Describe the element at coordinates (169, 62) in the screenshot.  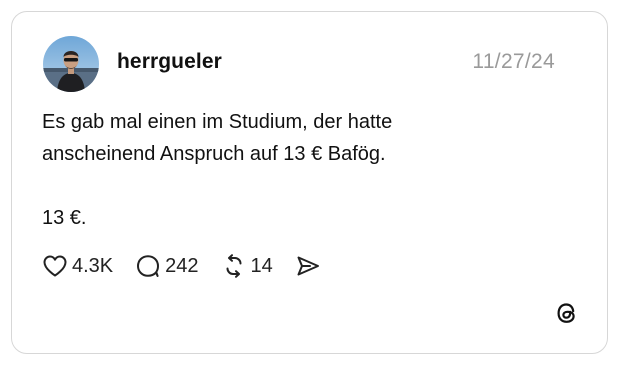
I see `username: herrgueler` at that location.